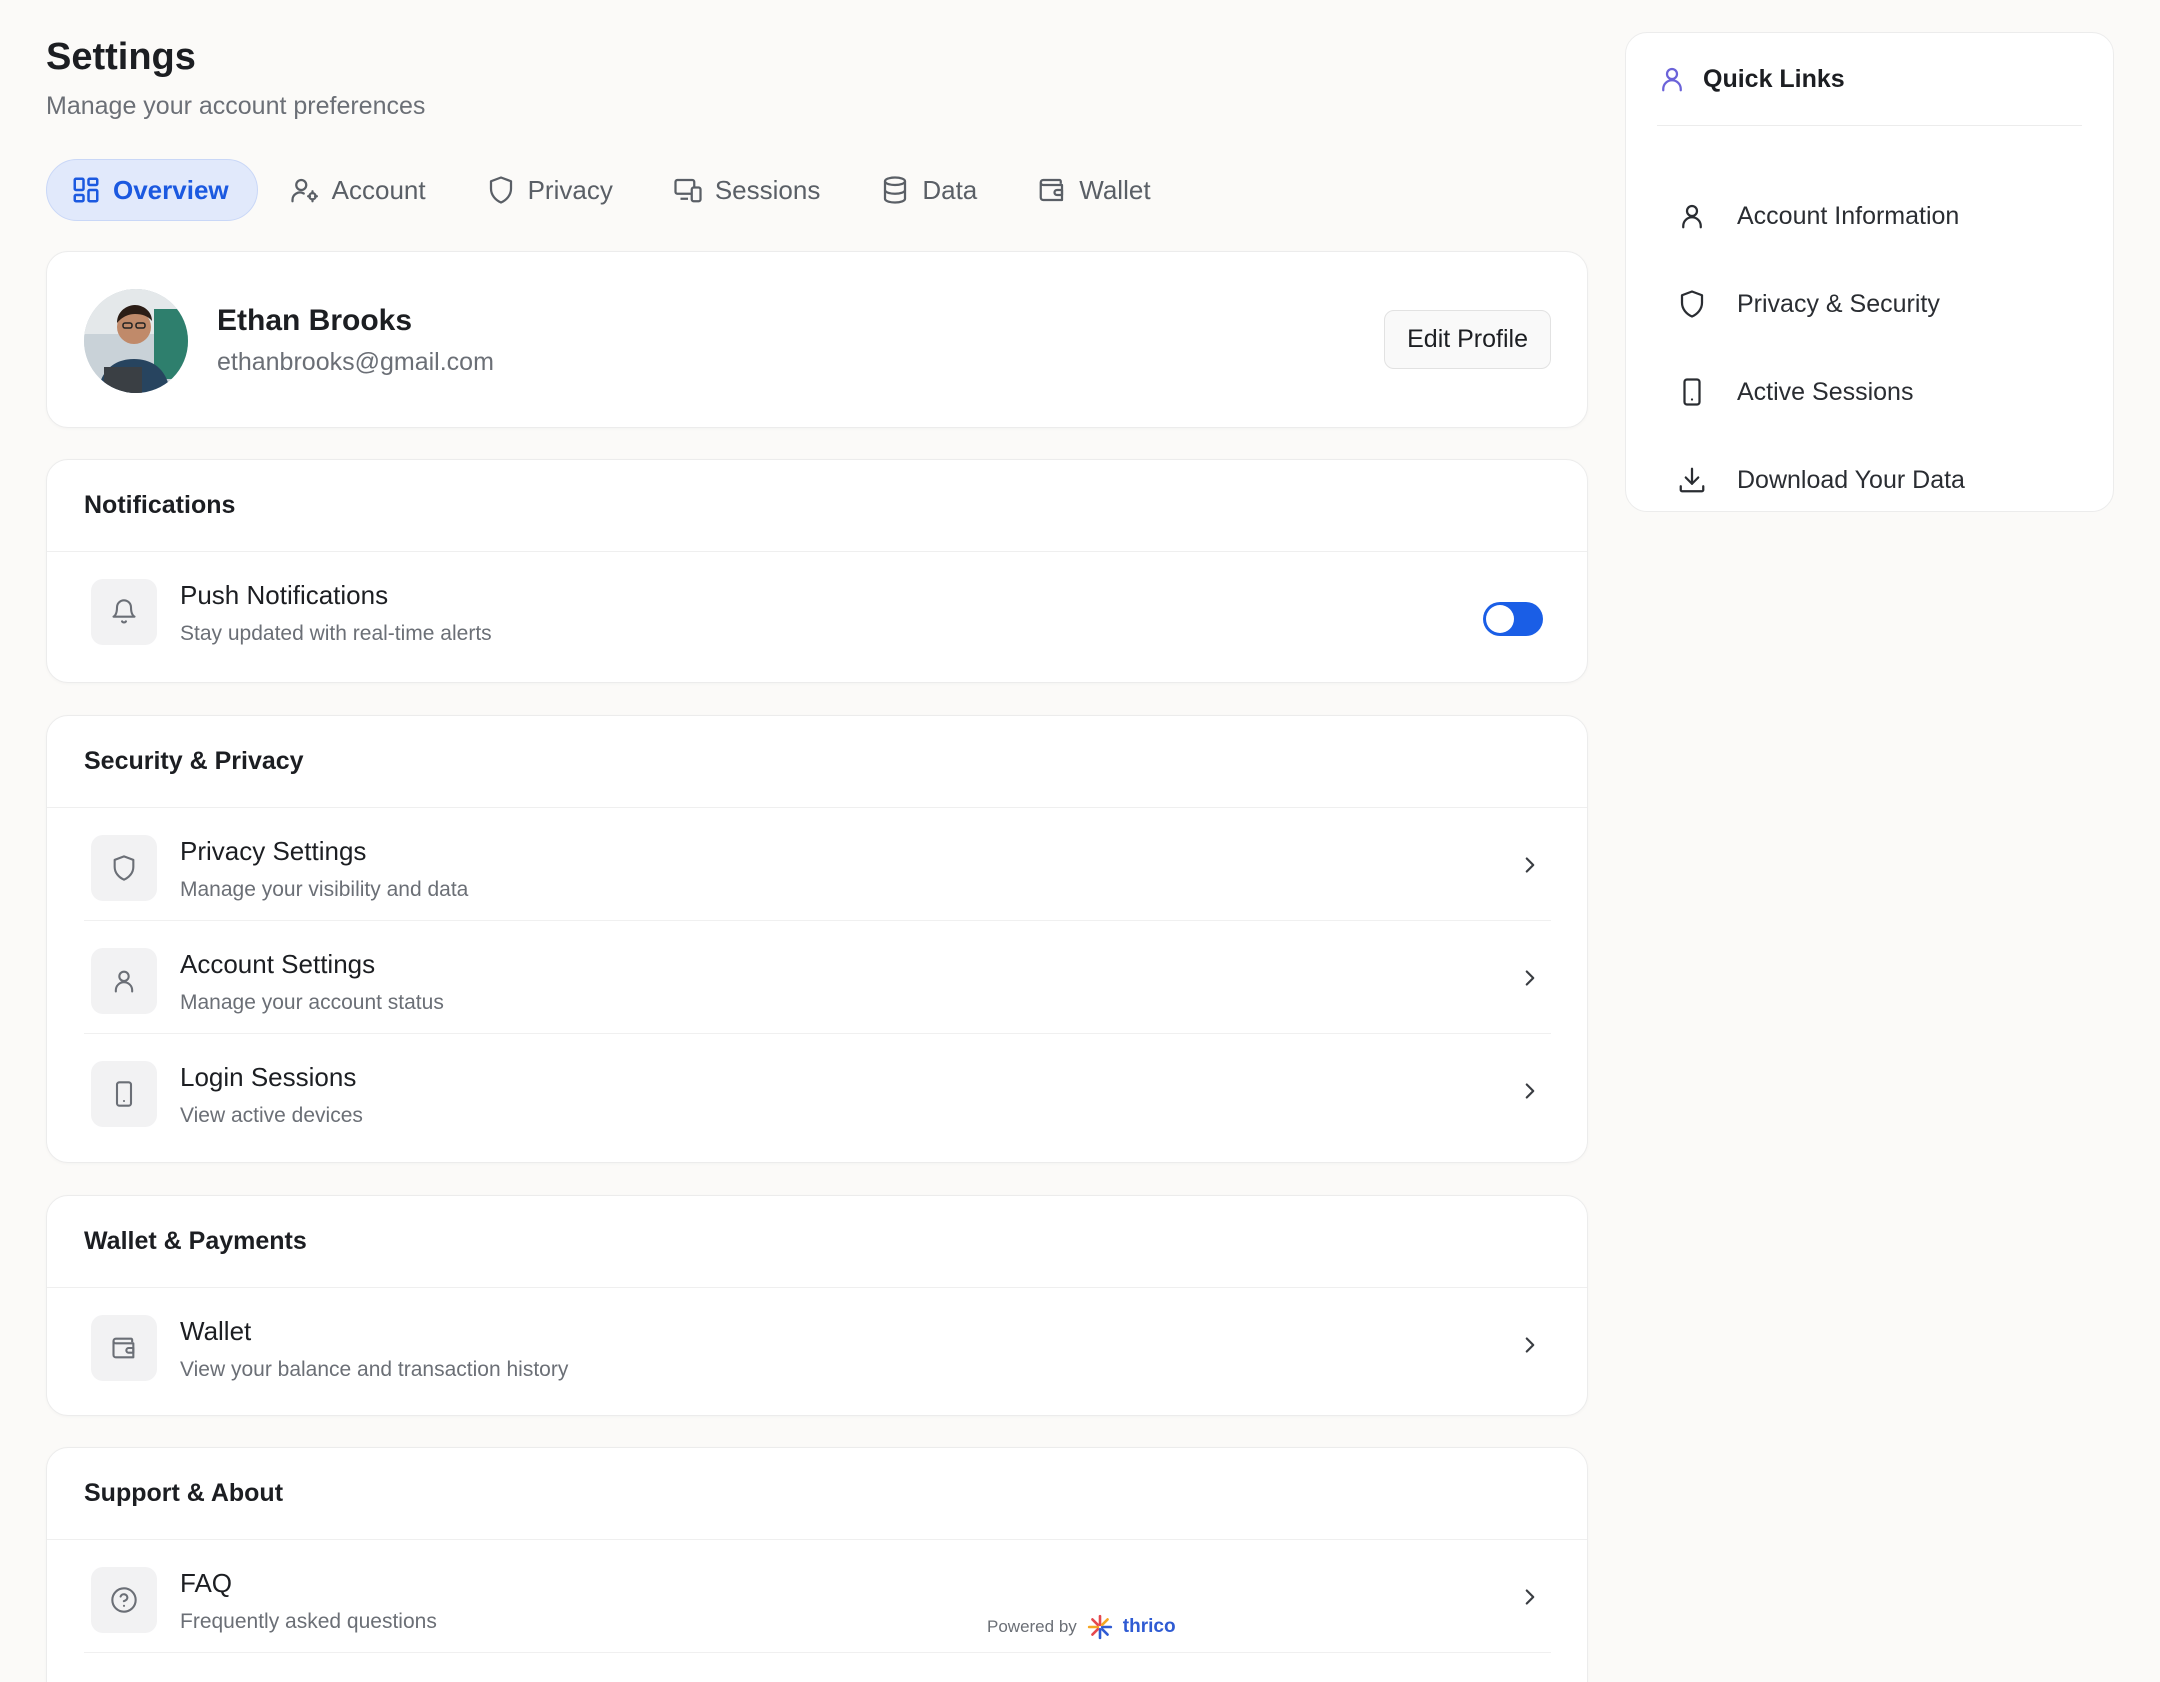 The width and height of the screenshot is (2160, 1682). What do you see at coordinates (355, 362) in the screenshot?
I see `profile-email: ethanbrooks@gmail.com` at bounding box center [355, 362].